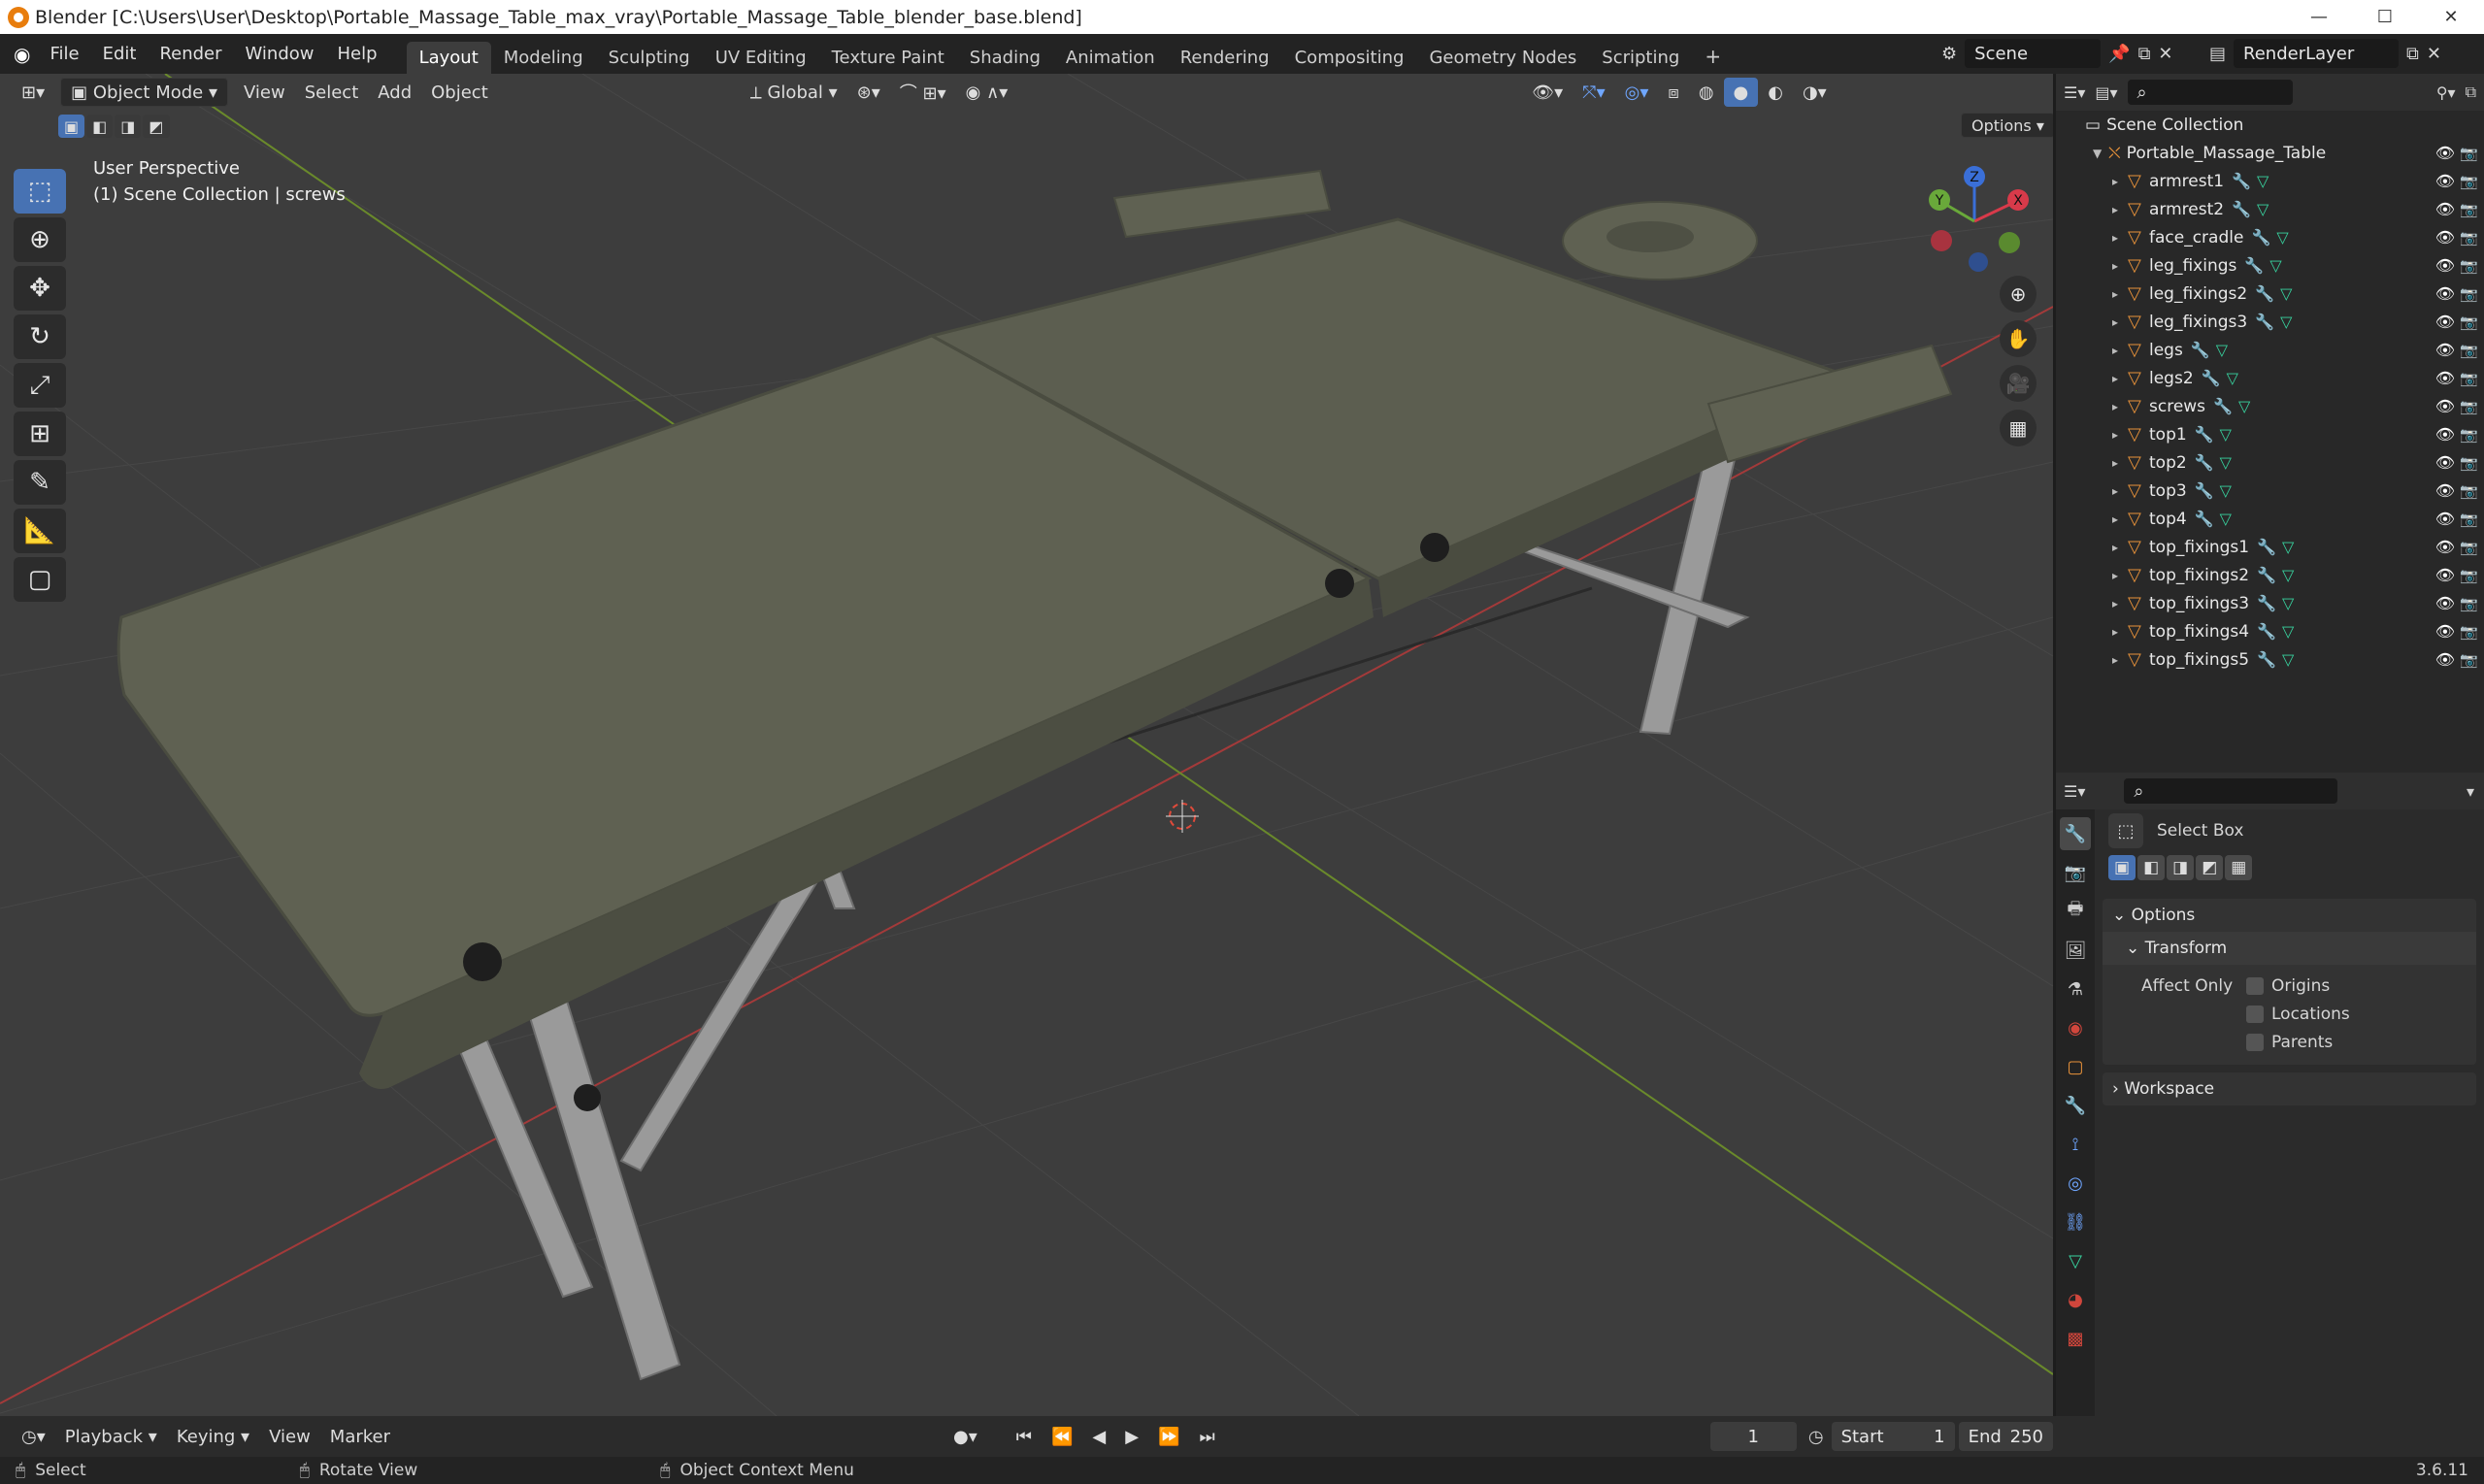  What do you see at coordinates (1024, 1436) in the screenshot?
I see `jump-start-icon: ⏮` at bounding box center [1024, 1436].